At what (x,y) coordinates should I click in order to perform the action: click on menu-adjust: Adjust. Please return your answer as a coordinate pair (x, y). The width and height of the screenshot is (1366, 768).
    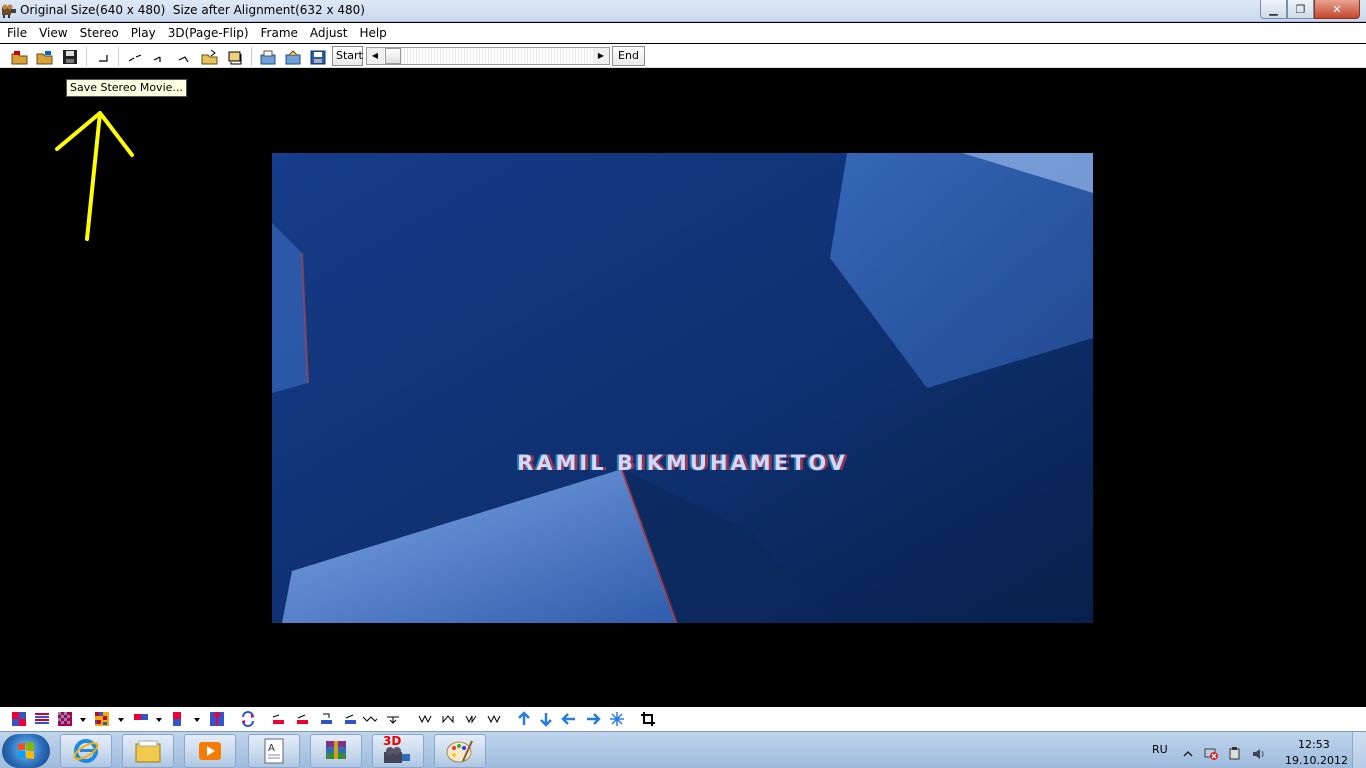
    Looking at the image, I should click on (329, 33).